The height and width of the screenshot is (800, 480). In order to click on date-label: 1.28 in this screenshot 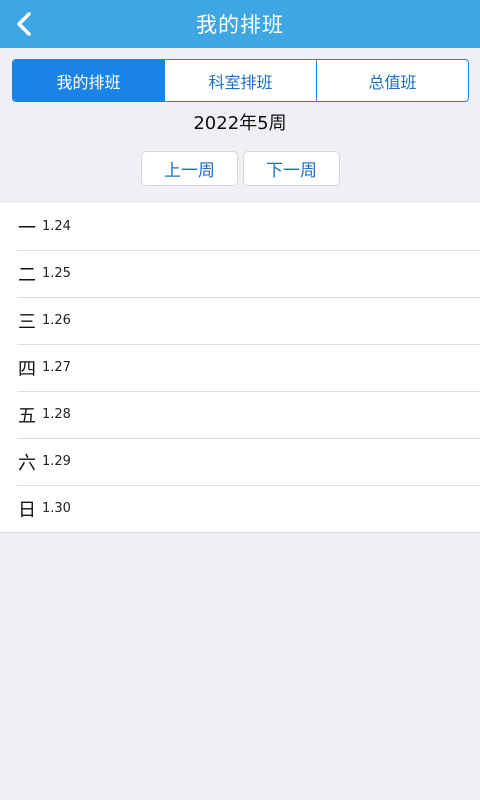, I will do `click(56, 414)`.